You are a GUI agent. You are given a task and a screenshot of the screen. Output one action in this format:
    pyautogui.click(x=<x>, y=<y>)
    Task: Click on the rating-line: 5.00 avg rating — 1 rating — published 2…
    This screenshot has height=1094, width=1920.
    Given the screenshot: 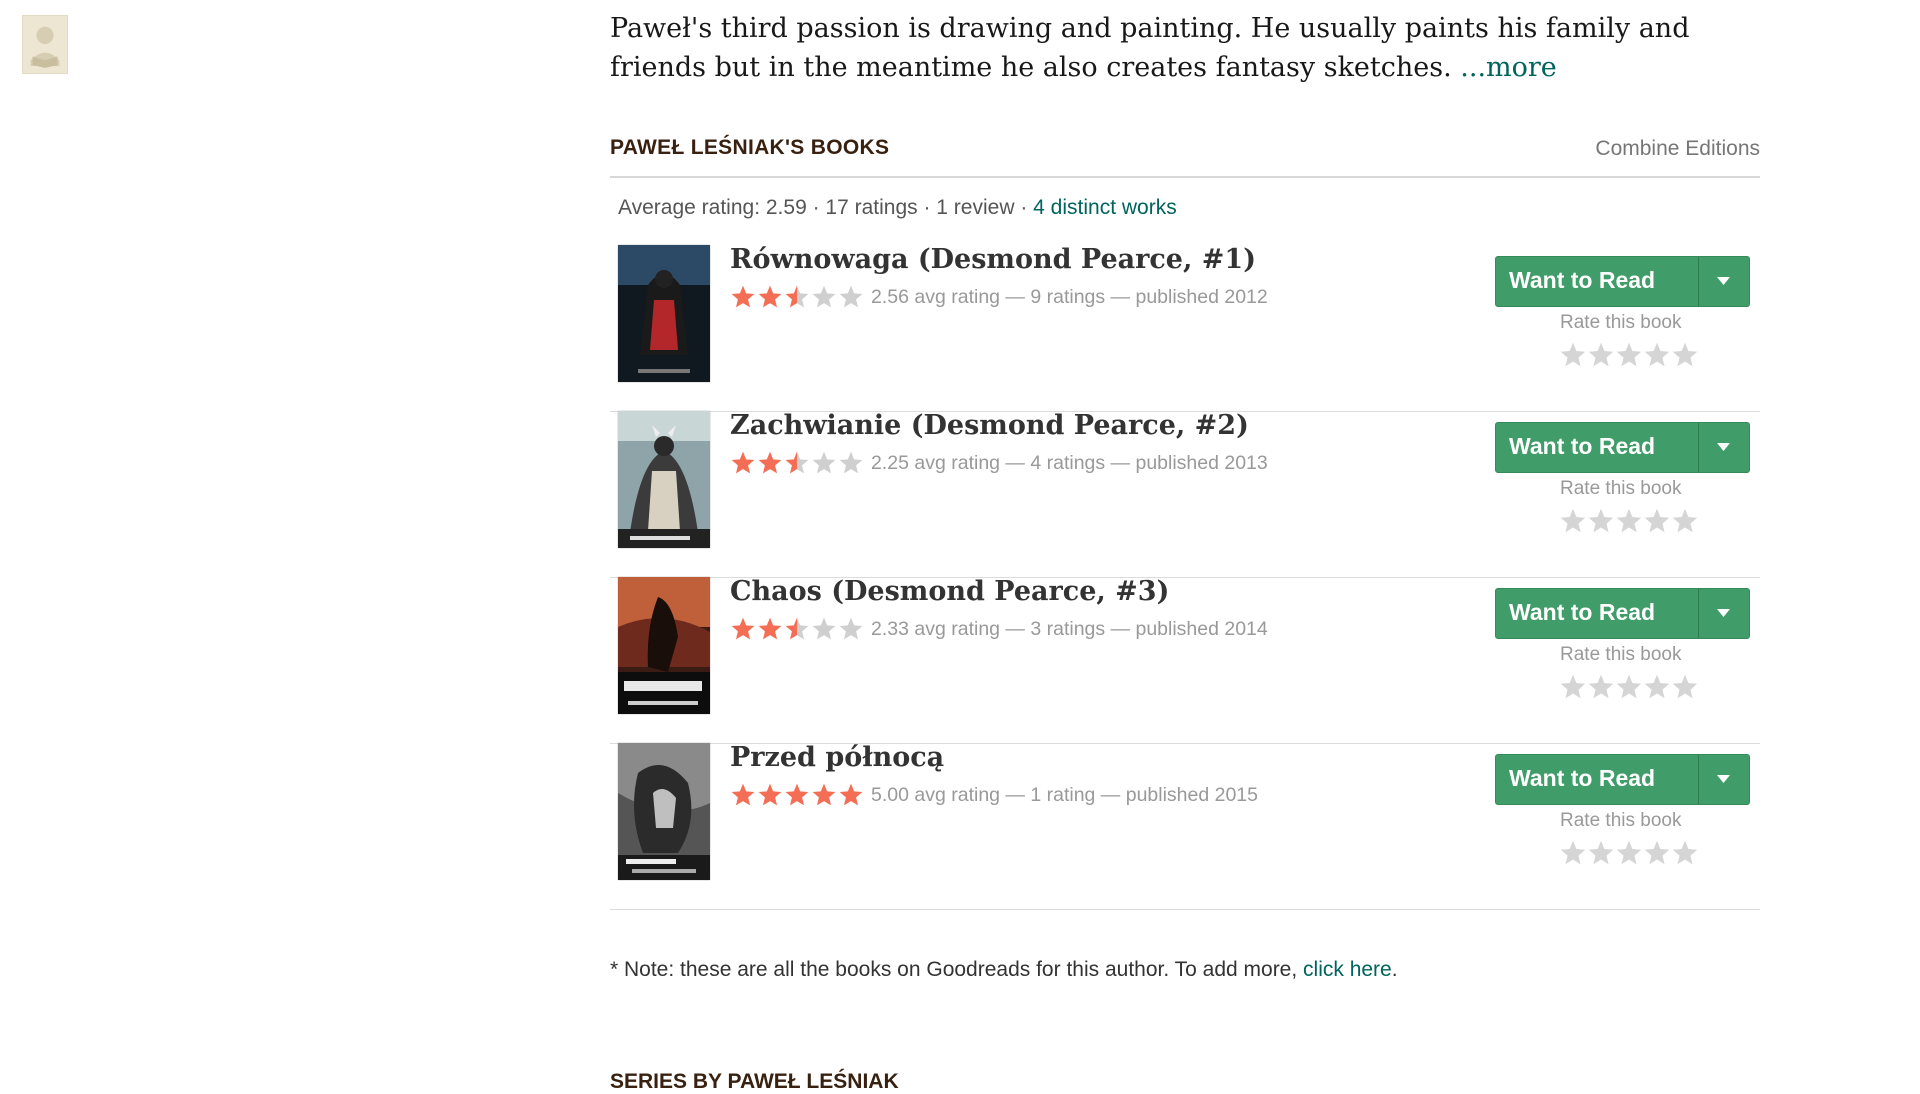 What is the action you would take?
    pyautogui.click(x=994, y=795)
    